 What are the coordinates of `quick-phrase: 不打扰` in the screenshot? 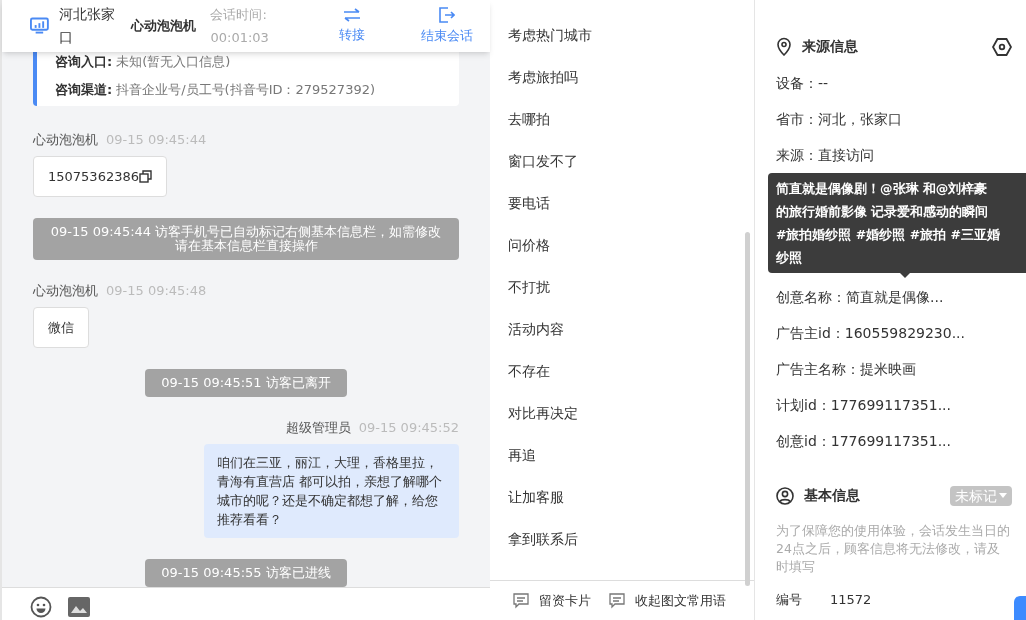 It's located at (550, 287).